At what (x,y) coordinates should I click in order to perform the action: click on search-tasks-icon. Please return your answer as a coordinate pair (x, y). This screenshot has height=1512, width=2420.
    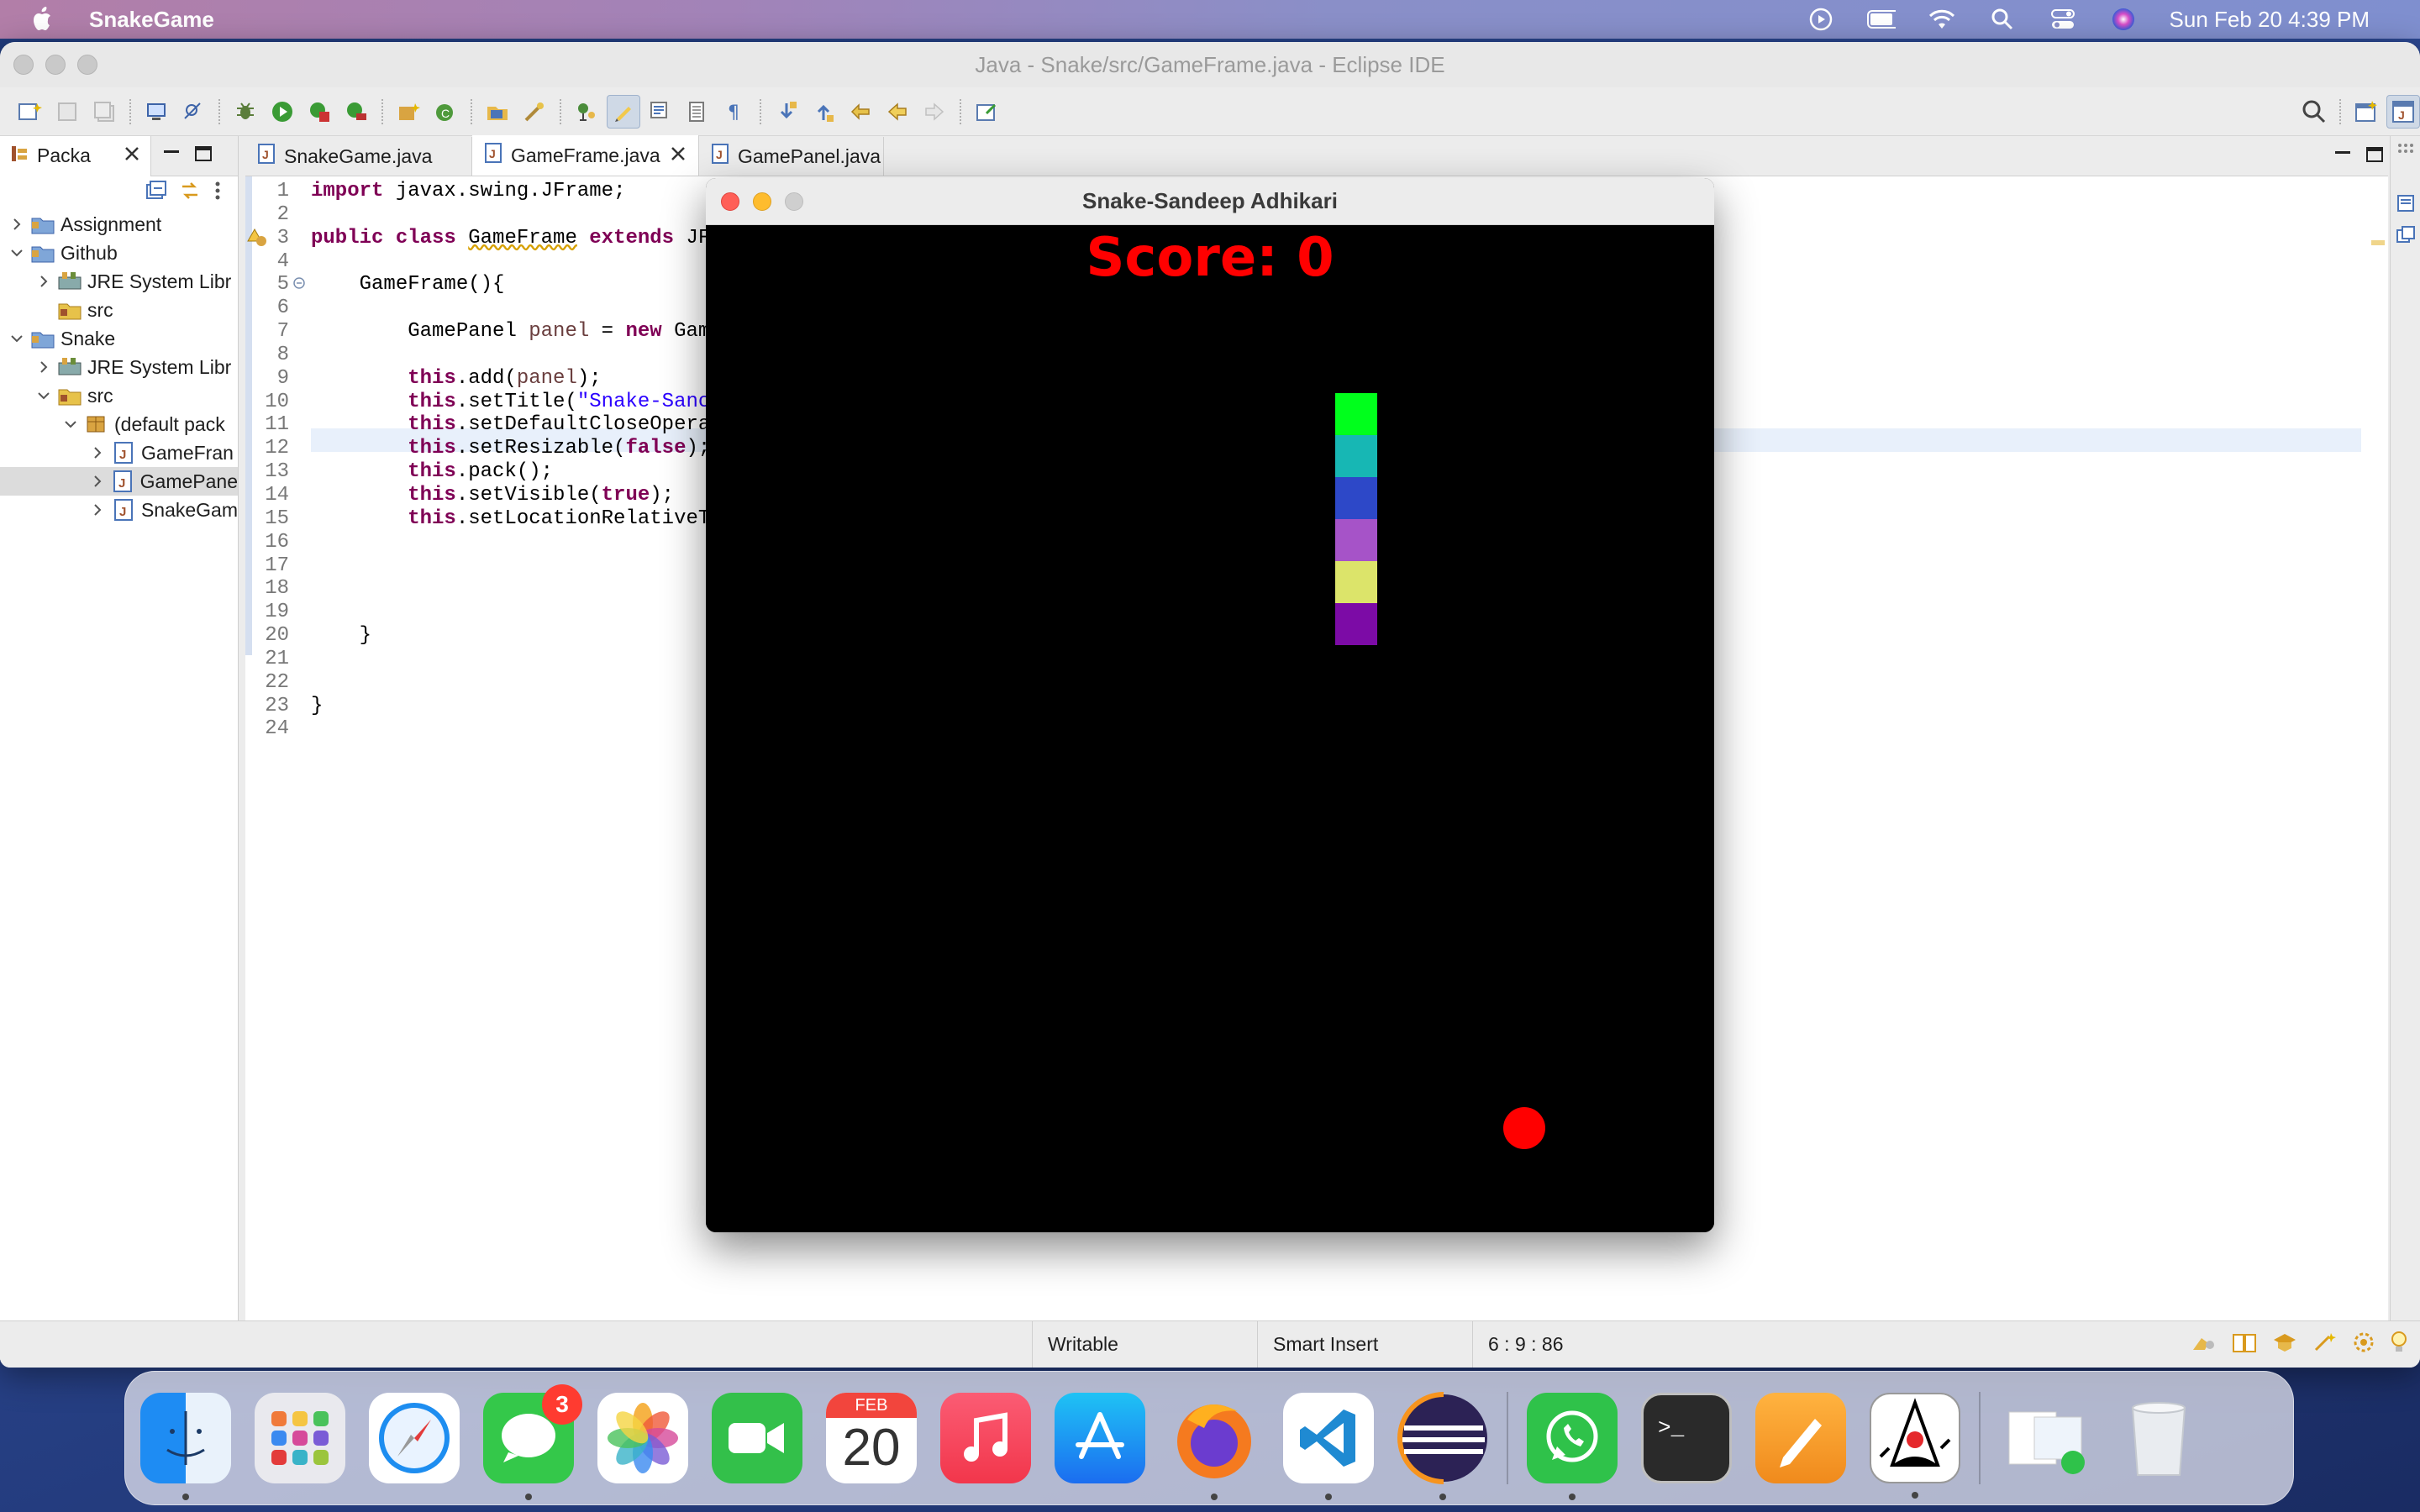
    Looking at the image, I should click on (534, 112).